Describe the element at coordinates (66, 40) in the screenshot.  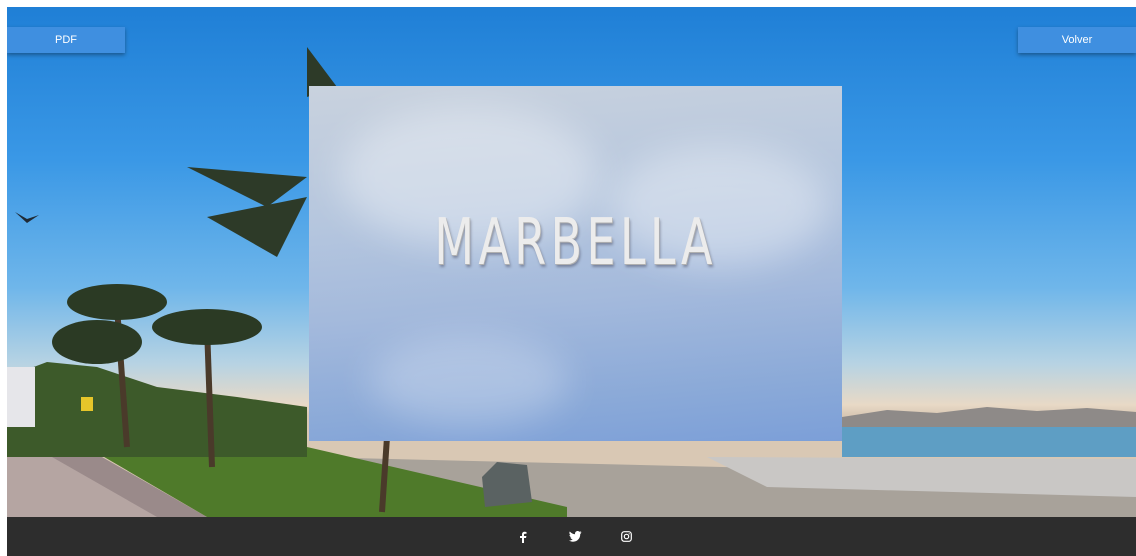
I see `pdf-button: PDF` at that location.